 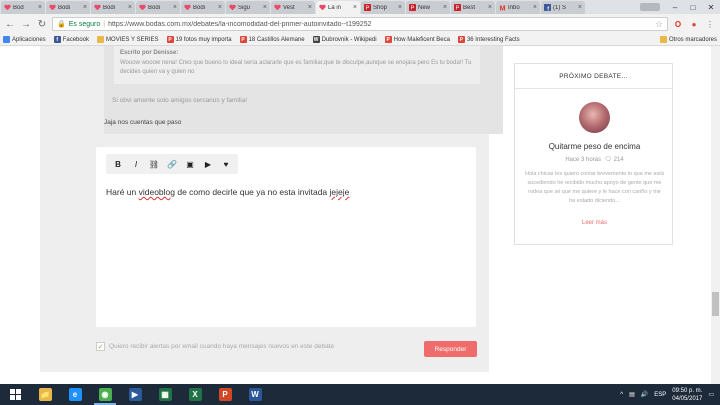 What do you see at coordinates (644, 394) in the screenshot?
I see `volume-icon: 🔊` at bounding box center [644, 394].